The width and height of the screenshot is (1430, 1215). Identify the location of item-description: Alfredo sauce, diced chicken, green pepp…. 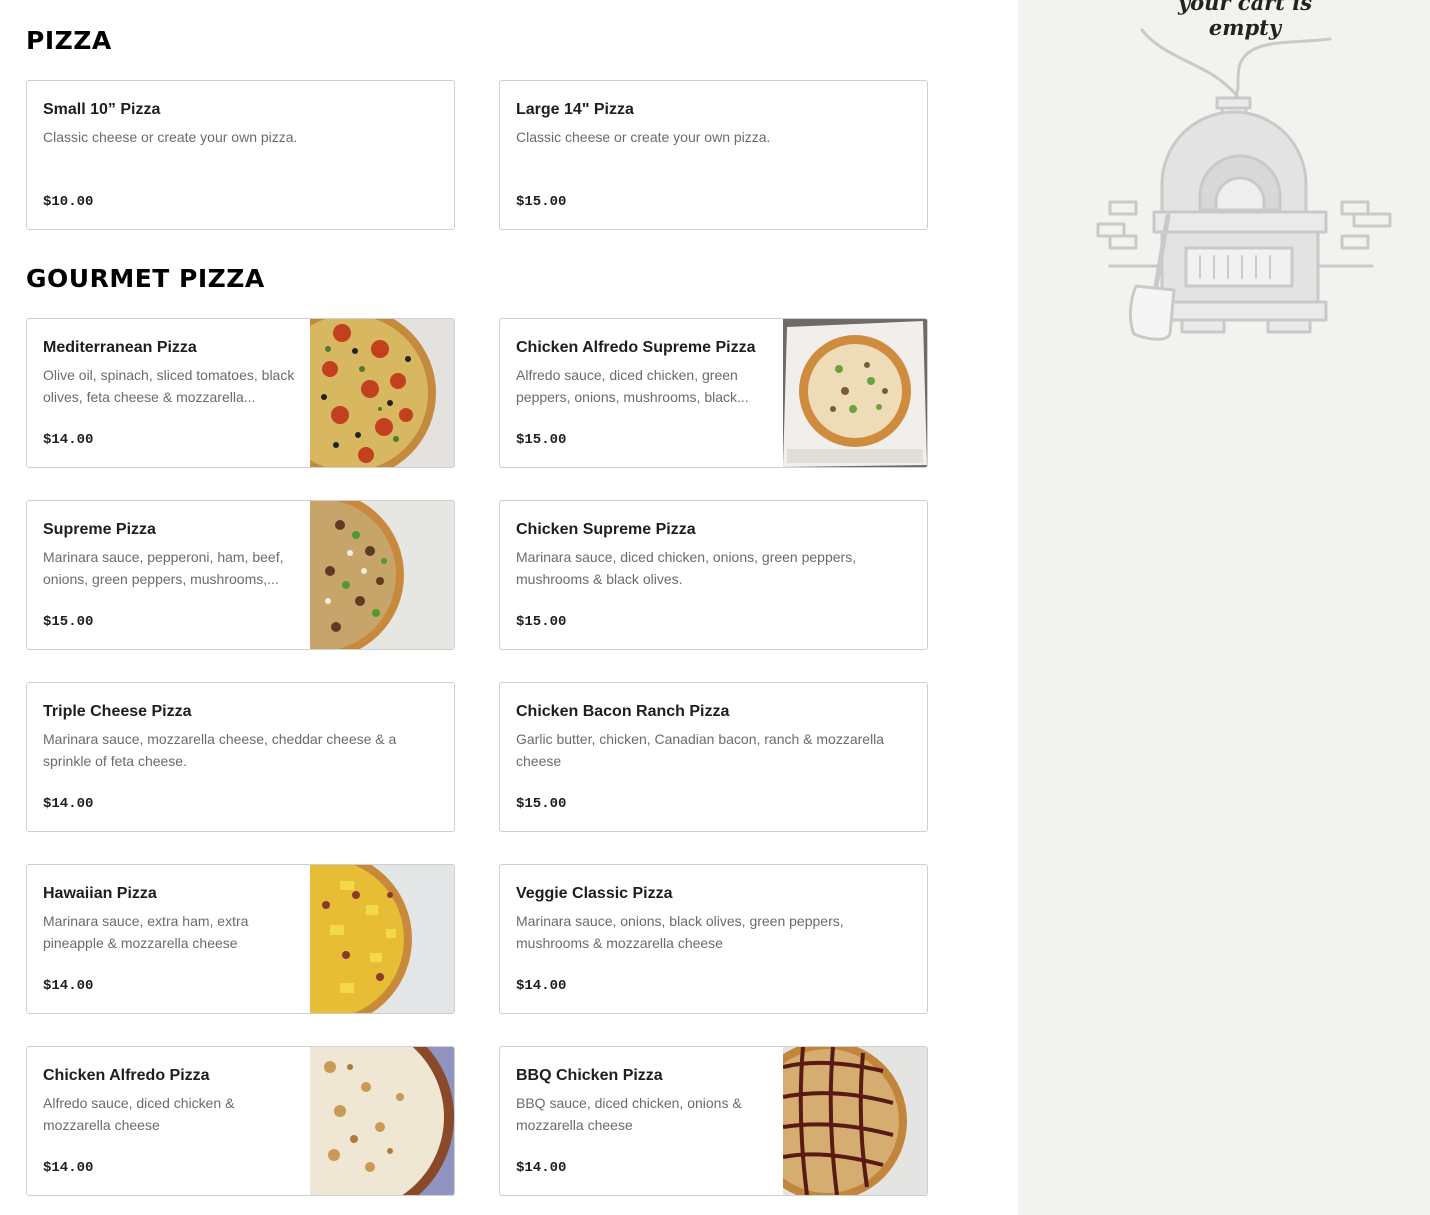
(632, 386).